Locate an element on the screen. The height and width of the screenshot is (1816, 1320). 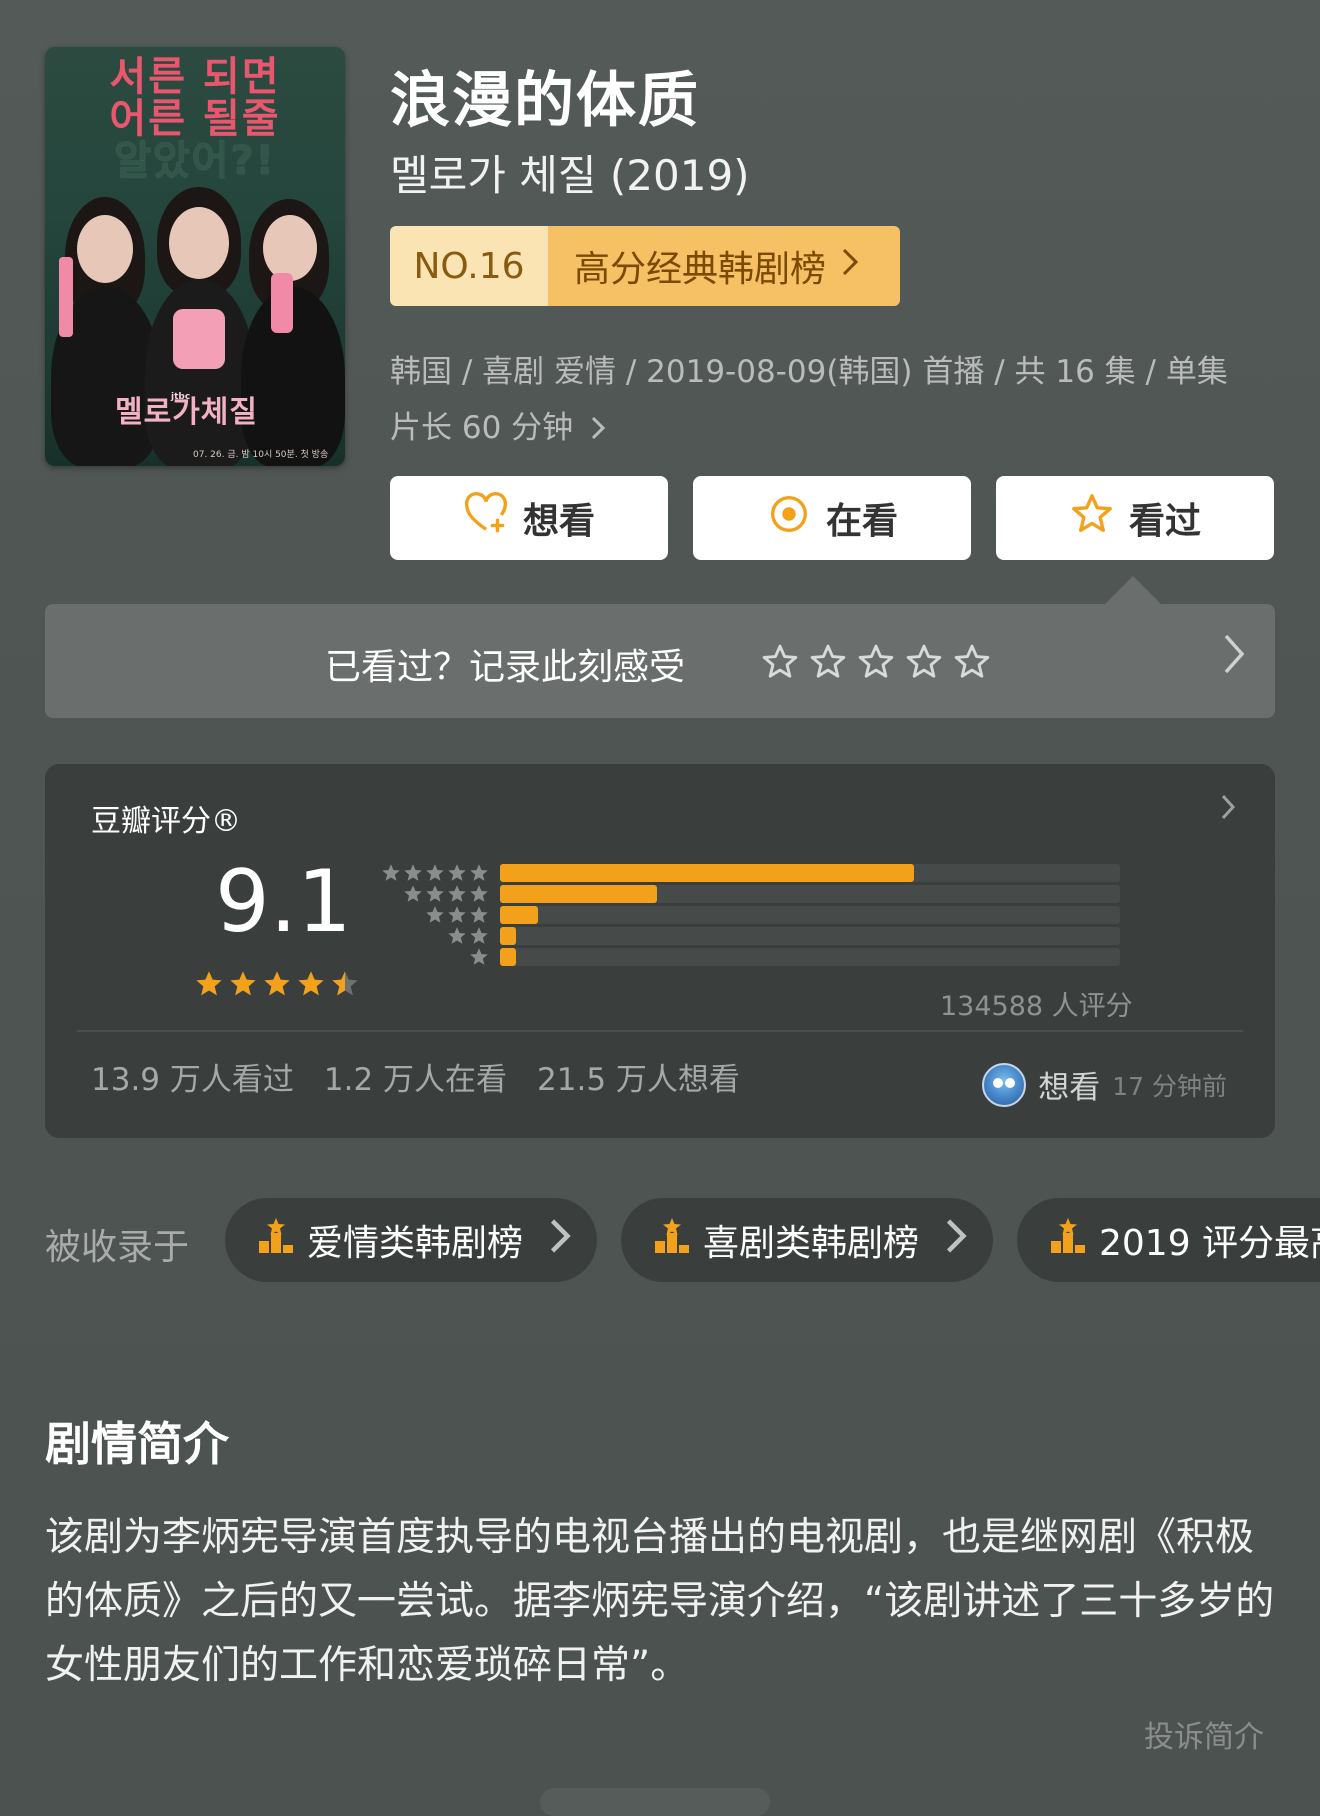
activity-time: 17 分钟前 is located at coordinates (1169, 1086).